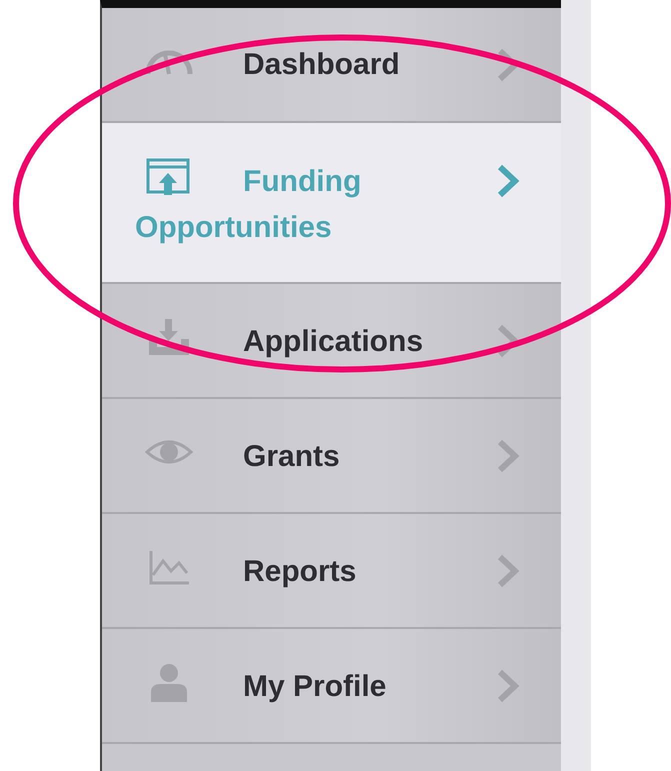 The width and height of the screenshot is (671, 771). Describe the element at coordinates (331, 456) in the screenshot. I see `sidebar-item: Grants` at that location.